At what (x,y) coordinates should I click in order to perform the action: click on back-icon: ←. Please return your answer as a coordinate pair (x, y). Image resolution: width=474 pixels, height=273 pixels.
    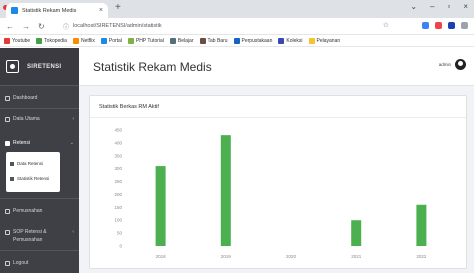
    Looking at the image, I should click on (10, 26).